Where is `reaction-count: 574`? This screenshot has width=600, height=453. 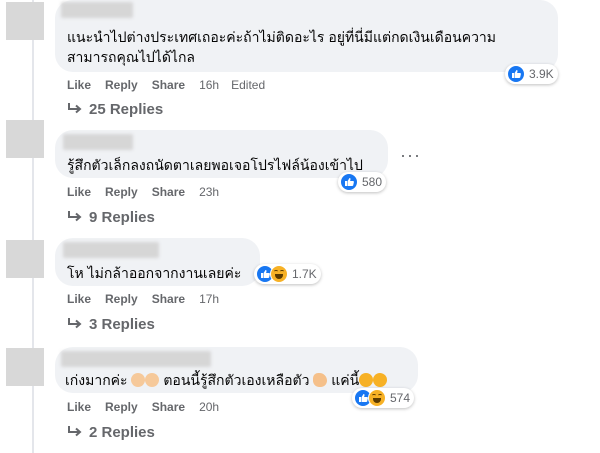 reaction-count: 574 is located at coordinates (400, 398).